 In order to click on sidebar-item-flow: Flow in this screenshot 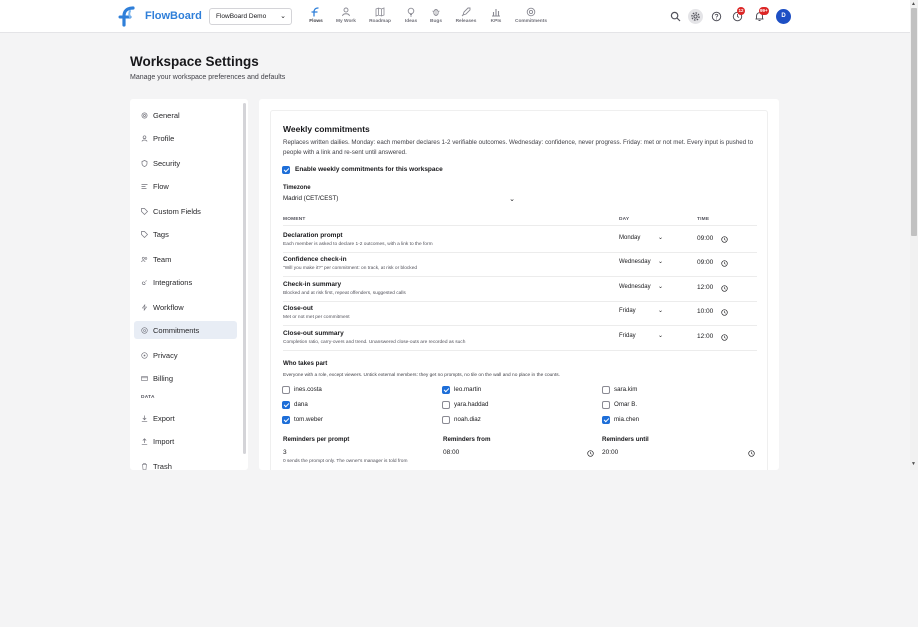, I will do `click(185, 186)`.